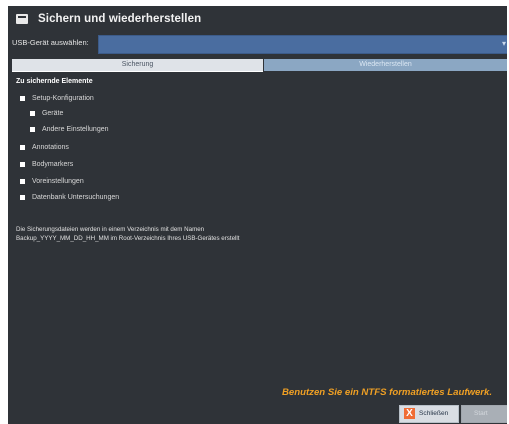 Image resolution: width=509 pixels, height=424 pixels. Describe the element at coordinates (302, 44) in the screenshot. I see `usb-device-select: ▾` at that location.